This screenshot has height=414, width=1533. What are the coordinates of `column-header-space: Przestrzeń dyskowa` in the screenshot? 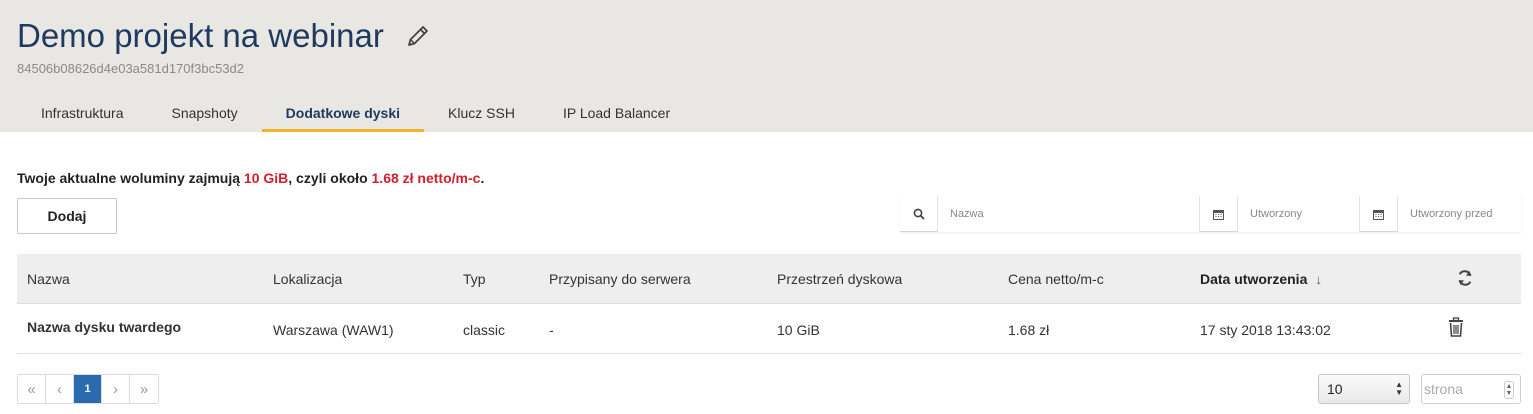 It's located at (839, 279).